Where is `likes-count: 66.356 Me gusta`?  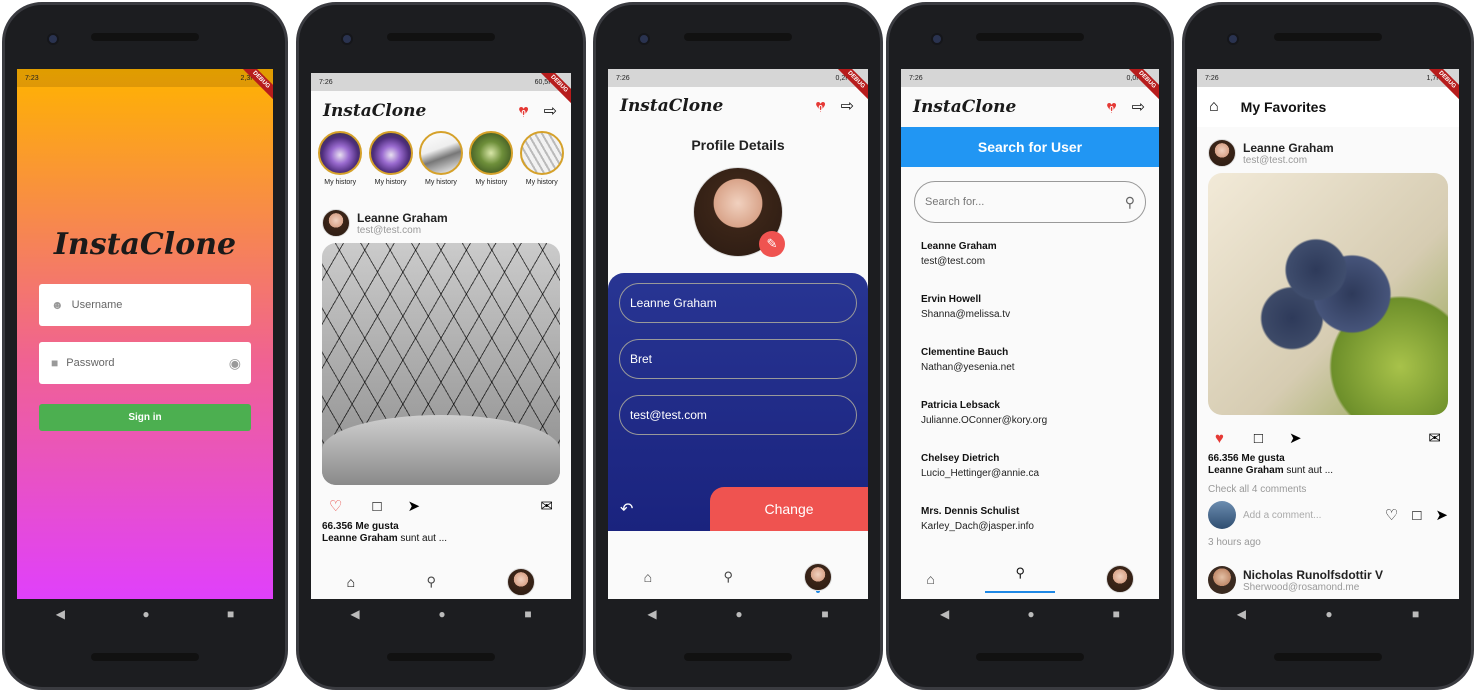
likes-count: 66.356 Me gusta is located at coordinates (360, 526).